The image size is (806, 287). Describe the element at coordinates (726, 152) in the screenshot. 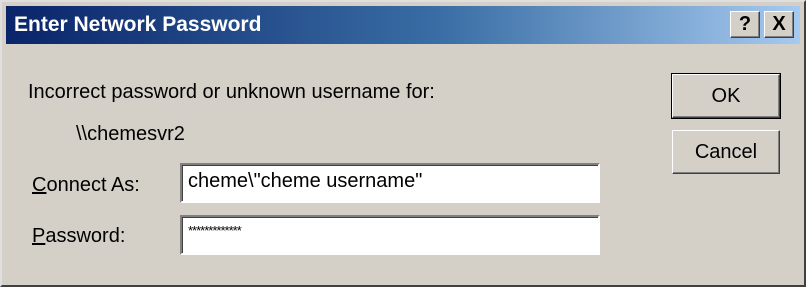

I see `cancel-button: Cancel` at that location.